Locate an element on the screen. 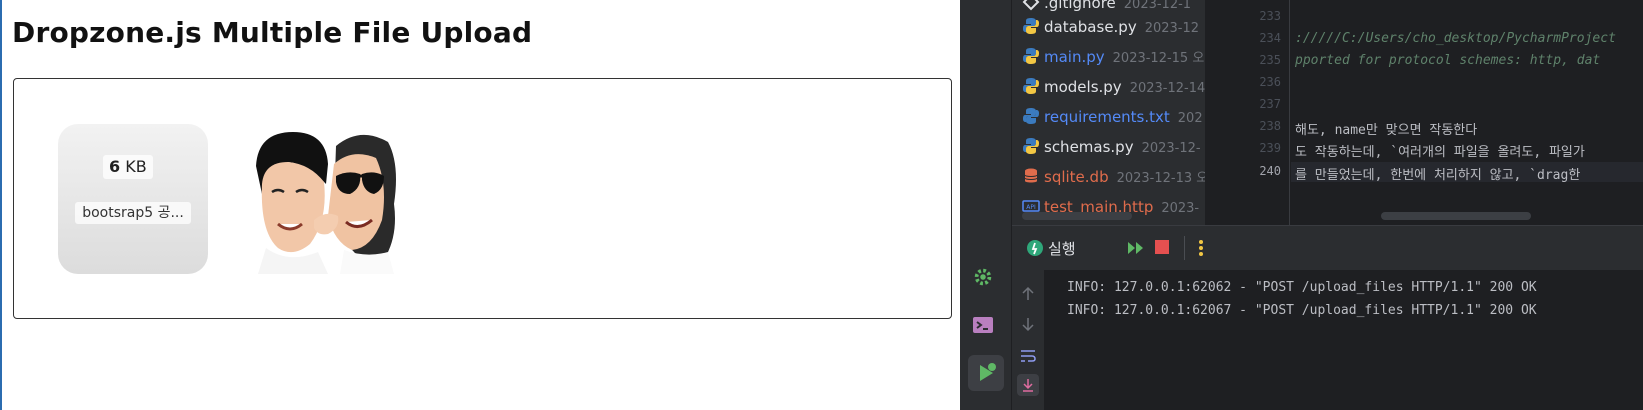  file-item-main-py: main.py 2023-12-15 오 is located at coordinates (1113, 57).